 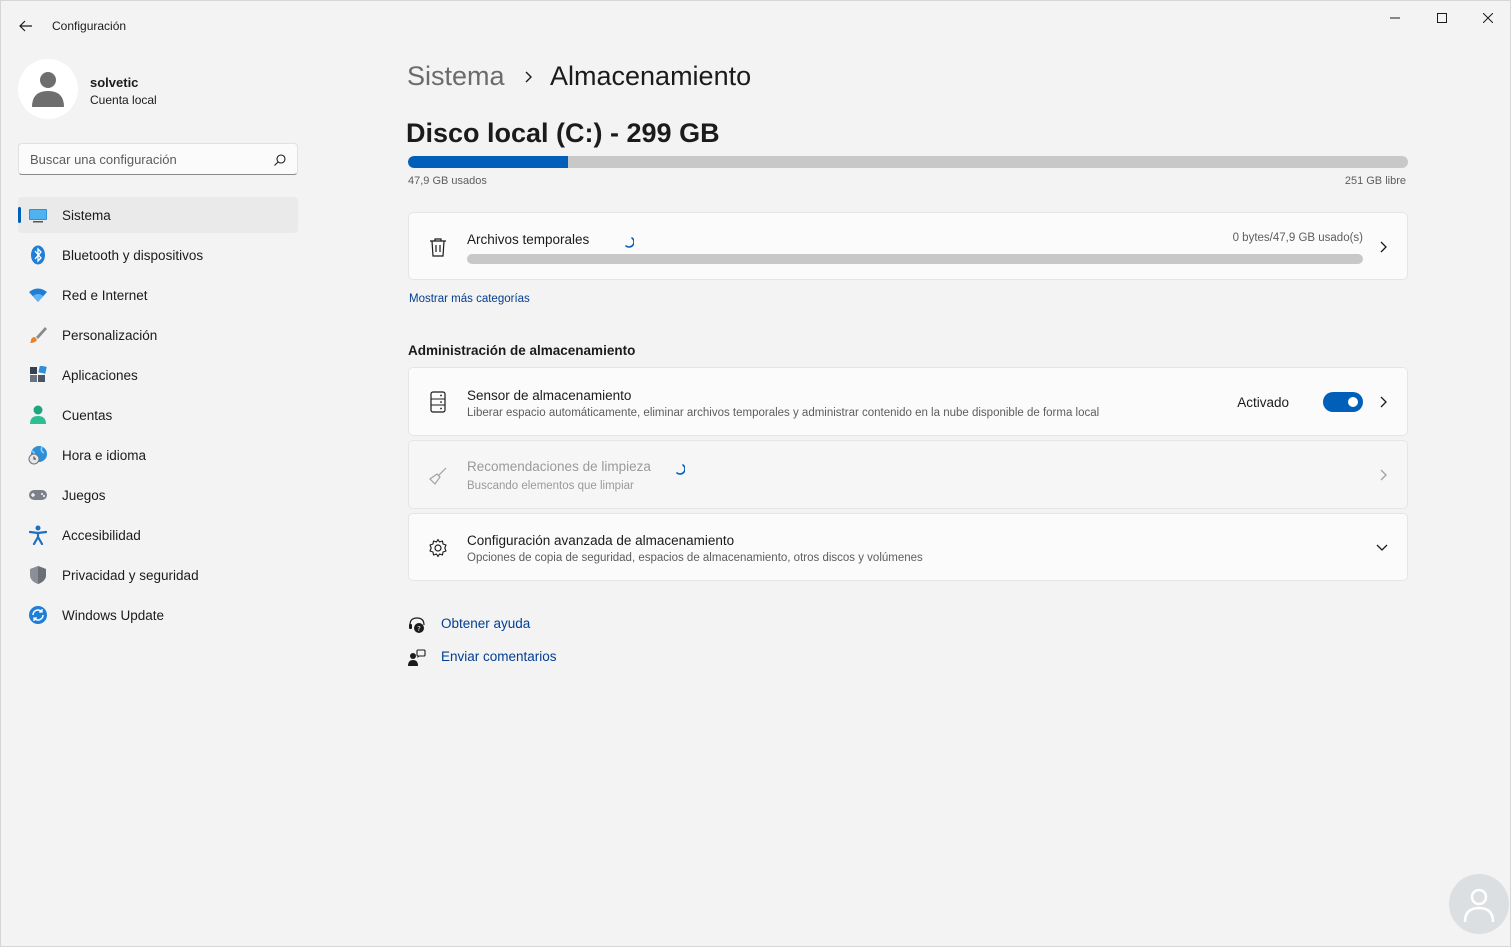 I want to click on user-avatar-icon, so click(x=48, y=89).